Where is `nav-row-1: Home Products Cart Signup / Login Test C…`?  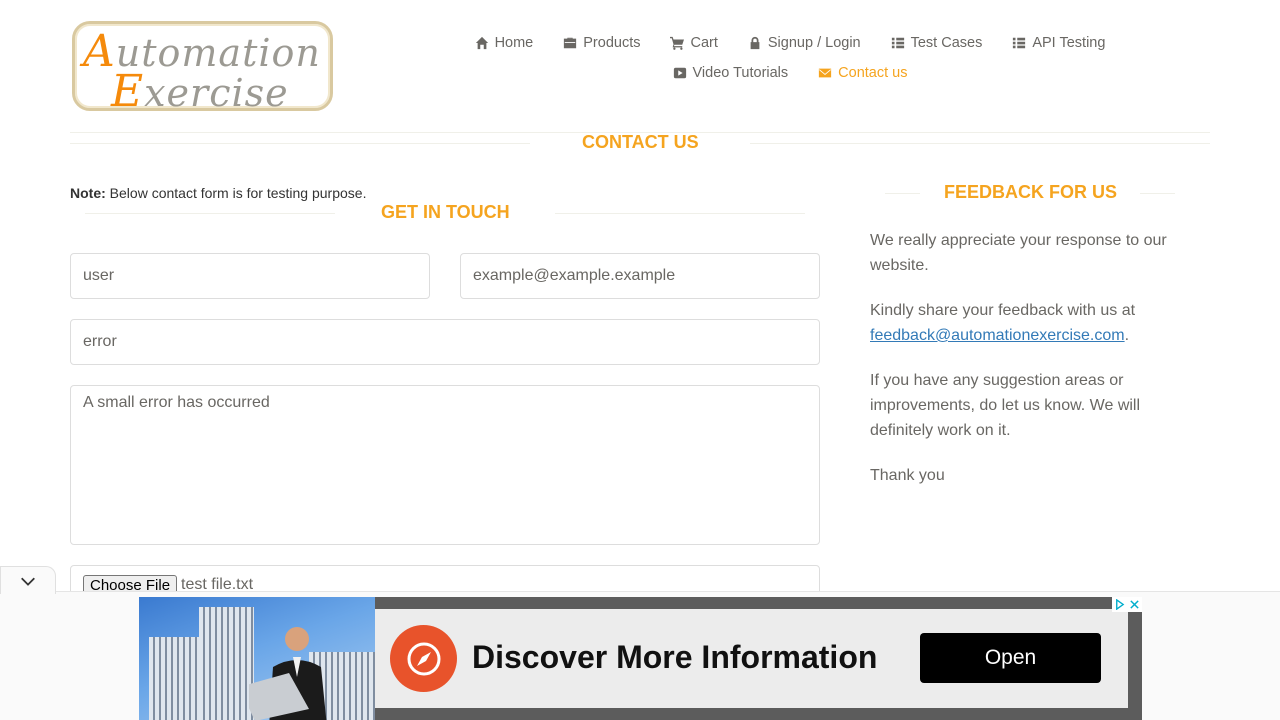 nav-row-1: Home Products Cart Signup / Login Test C… is located at coordinates (790, 43).